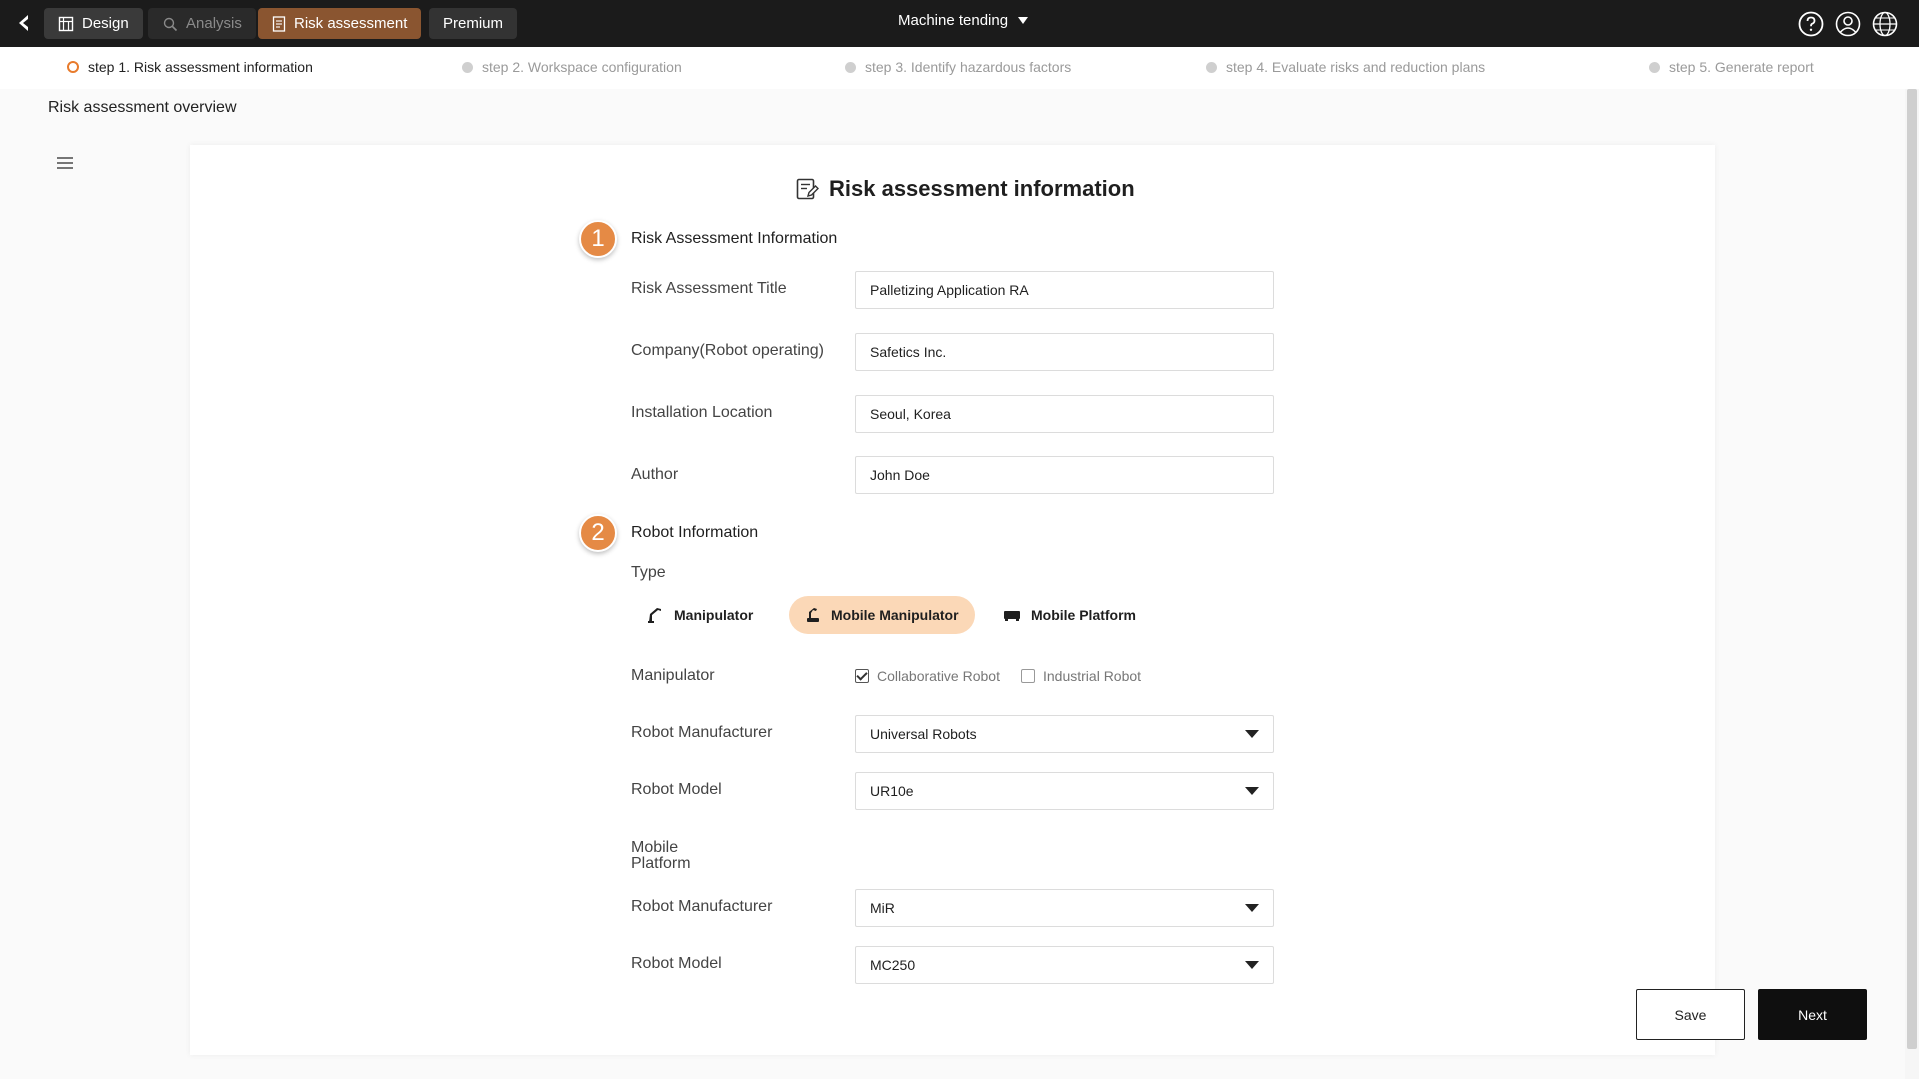  What do you see at coordinates (105, 23) in the screenshot?
I see `tab-design-label: Design` at bounding box center [105, 23].